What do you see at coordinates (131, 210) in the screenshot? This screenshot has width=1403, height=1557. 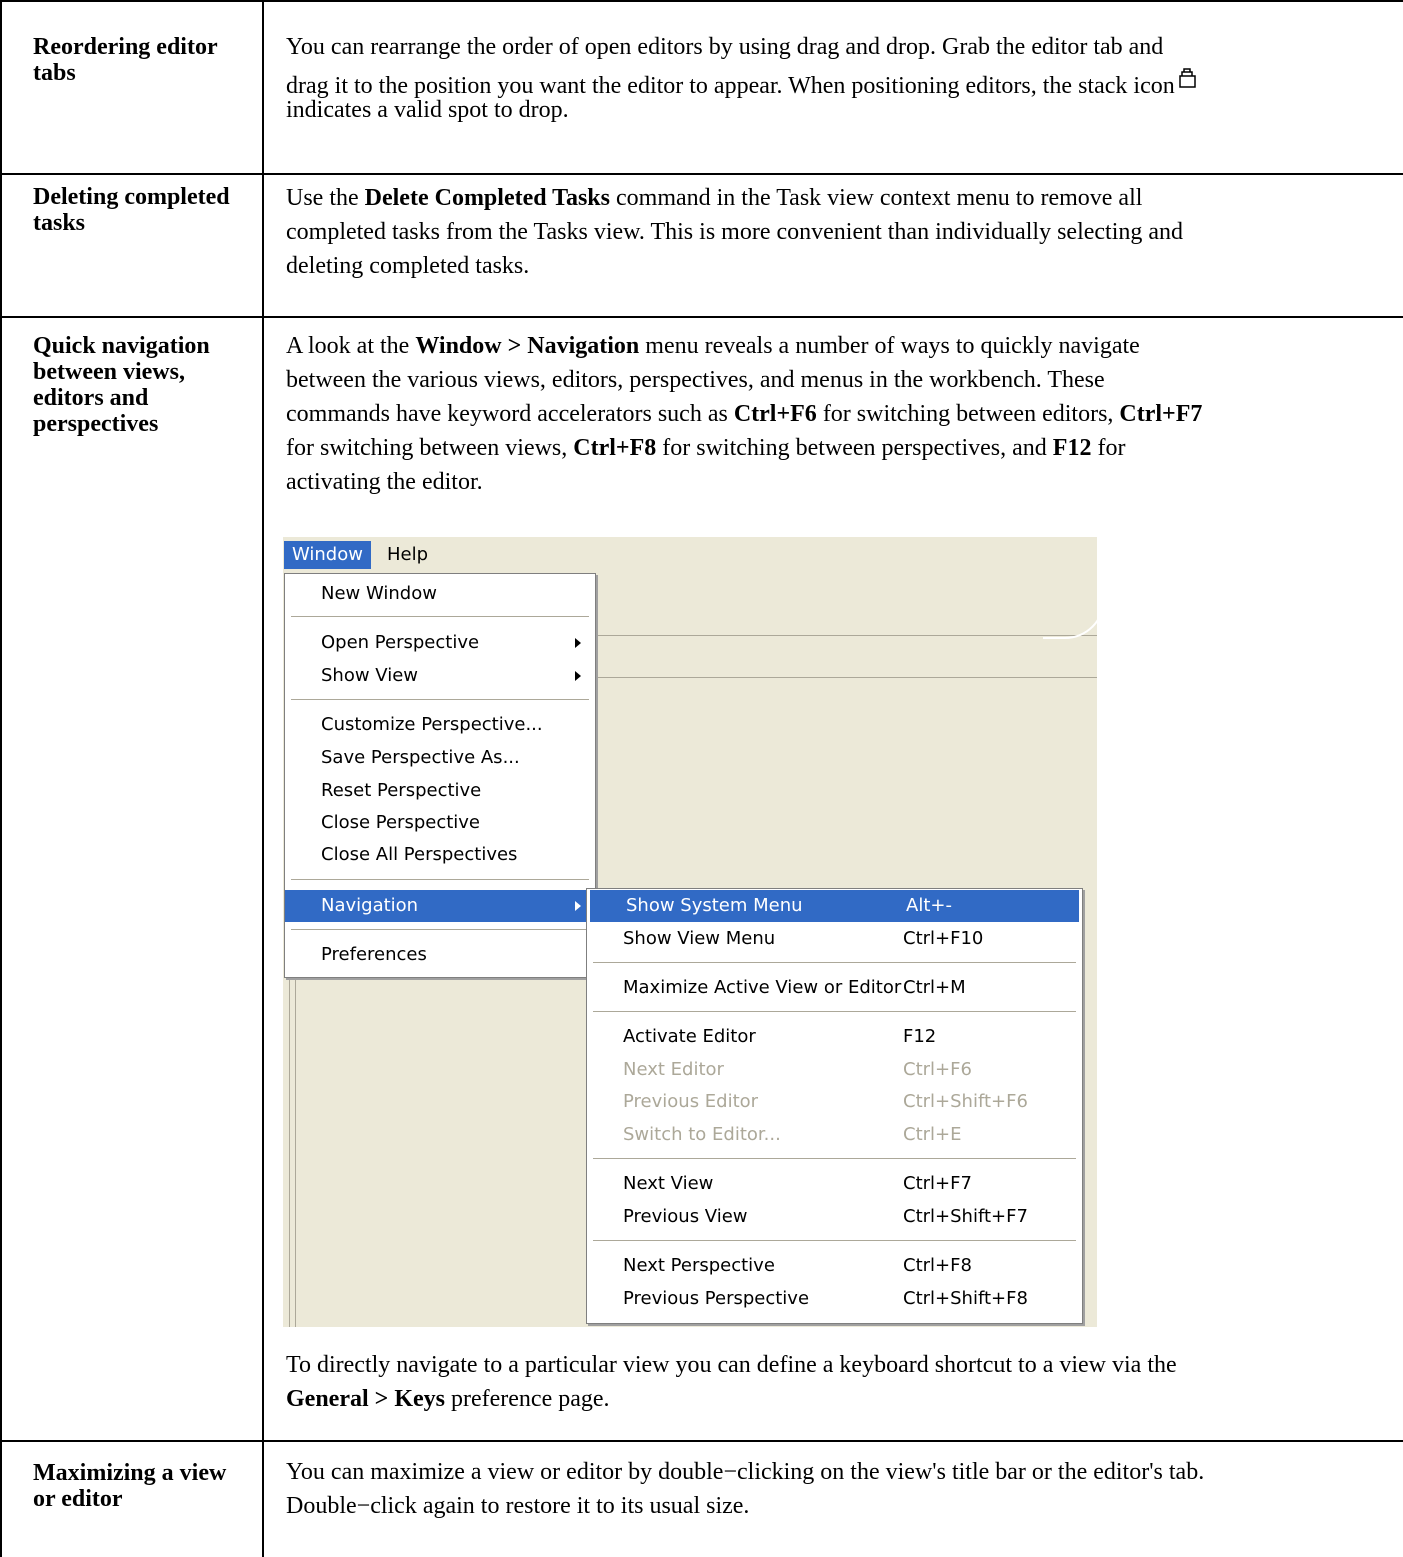 I see `term-deleting-completed-tasks: Deleting completed tasks` at bounding box center [131, 210].